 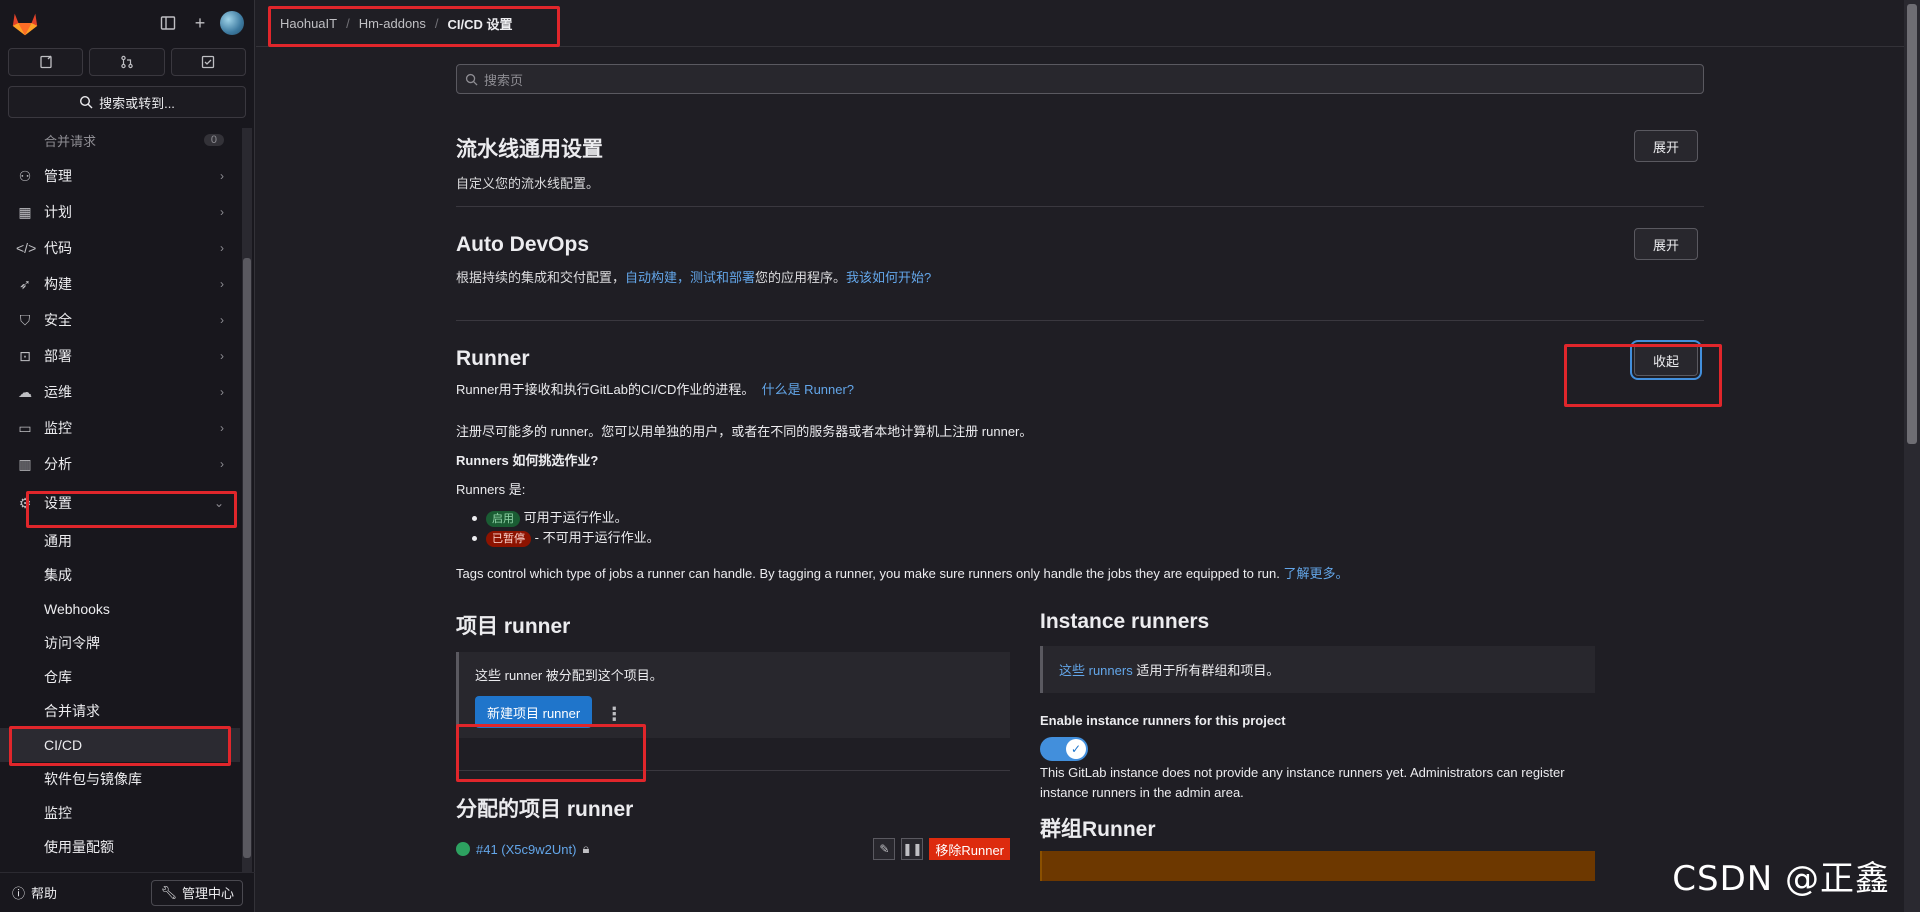 I want to click on expand-button-auto-devops: 展开, so click(x=1665, y=244).